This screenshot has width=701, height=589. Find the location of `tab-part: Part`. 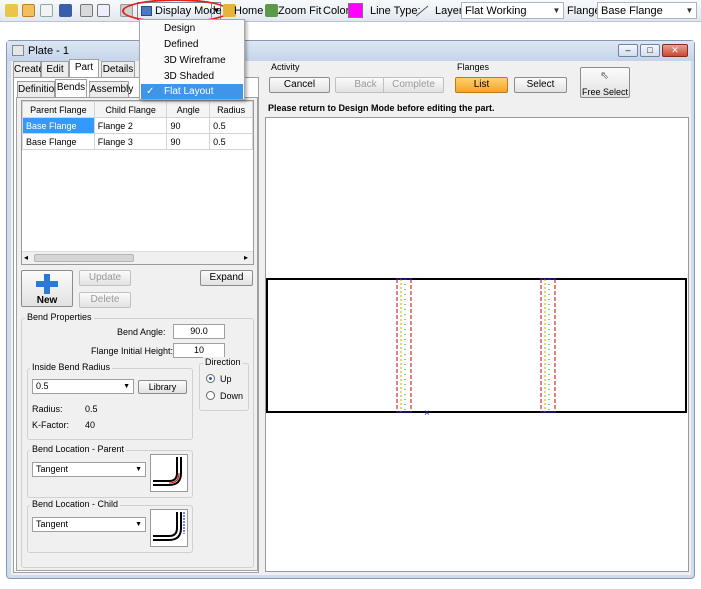

tab-part: Part is located at coordinates (84, 68).